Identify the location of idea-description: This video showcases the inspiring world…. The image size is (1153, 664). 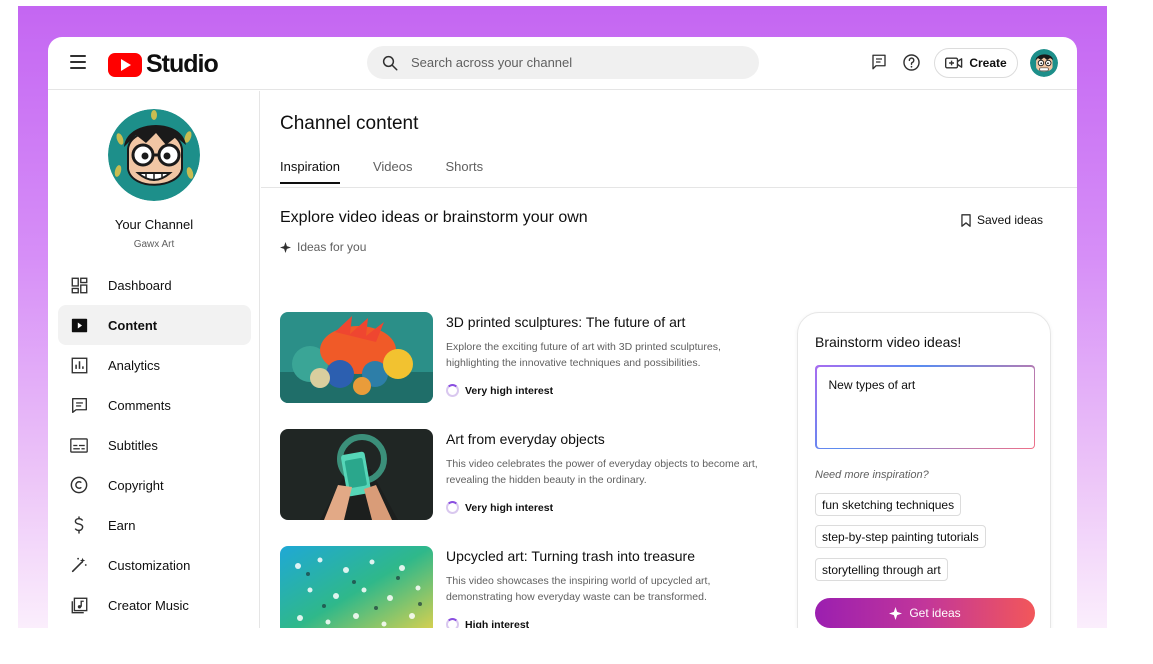
(578, 589).